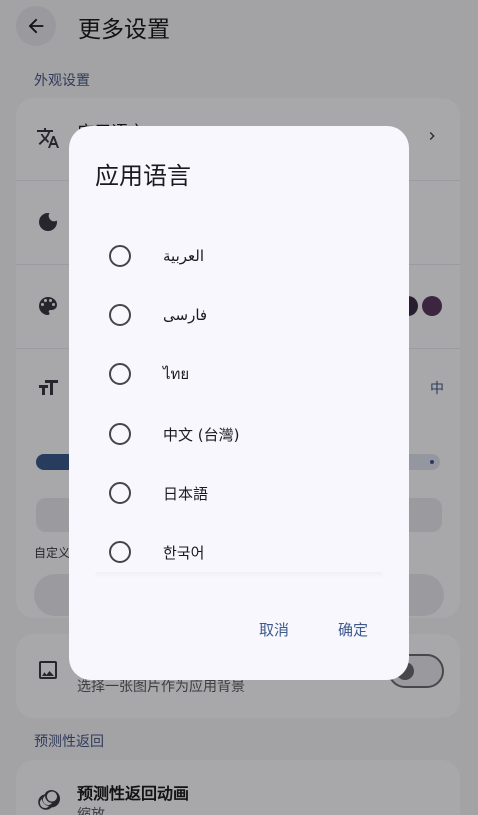  I want to click on list-scroll-edge, so click(239, 575).